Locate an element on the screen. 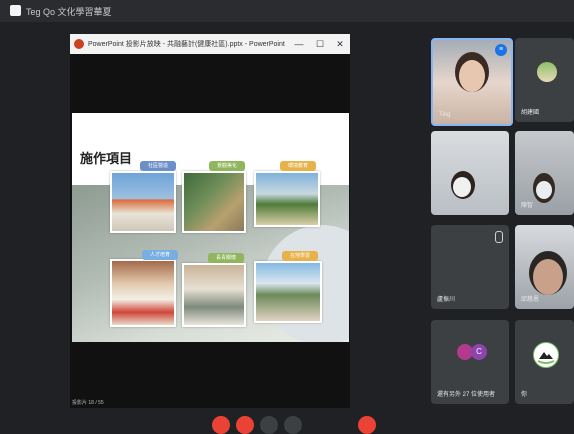 The height and width of the screenshot is (434, 574). participant-tile: 你 is located at coordinates (544, 362).